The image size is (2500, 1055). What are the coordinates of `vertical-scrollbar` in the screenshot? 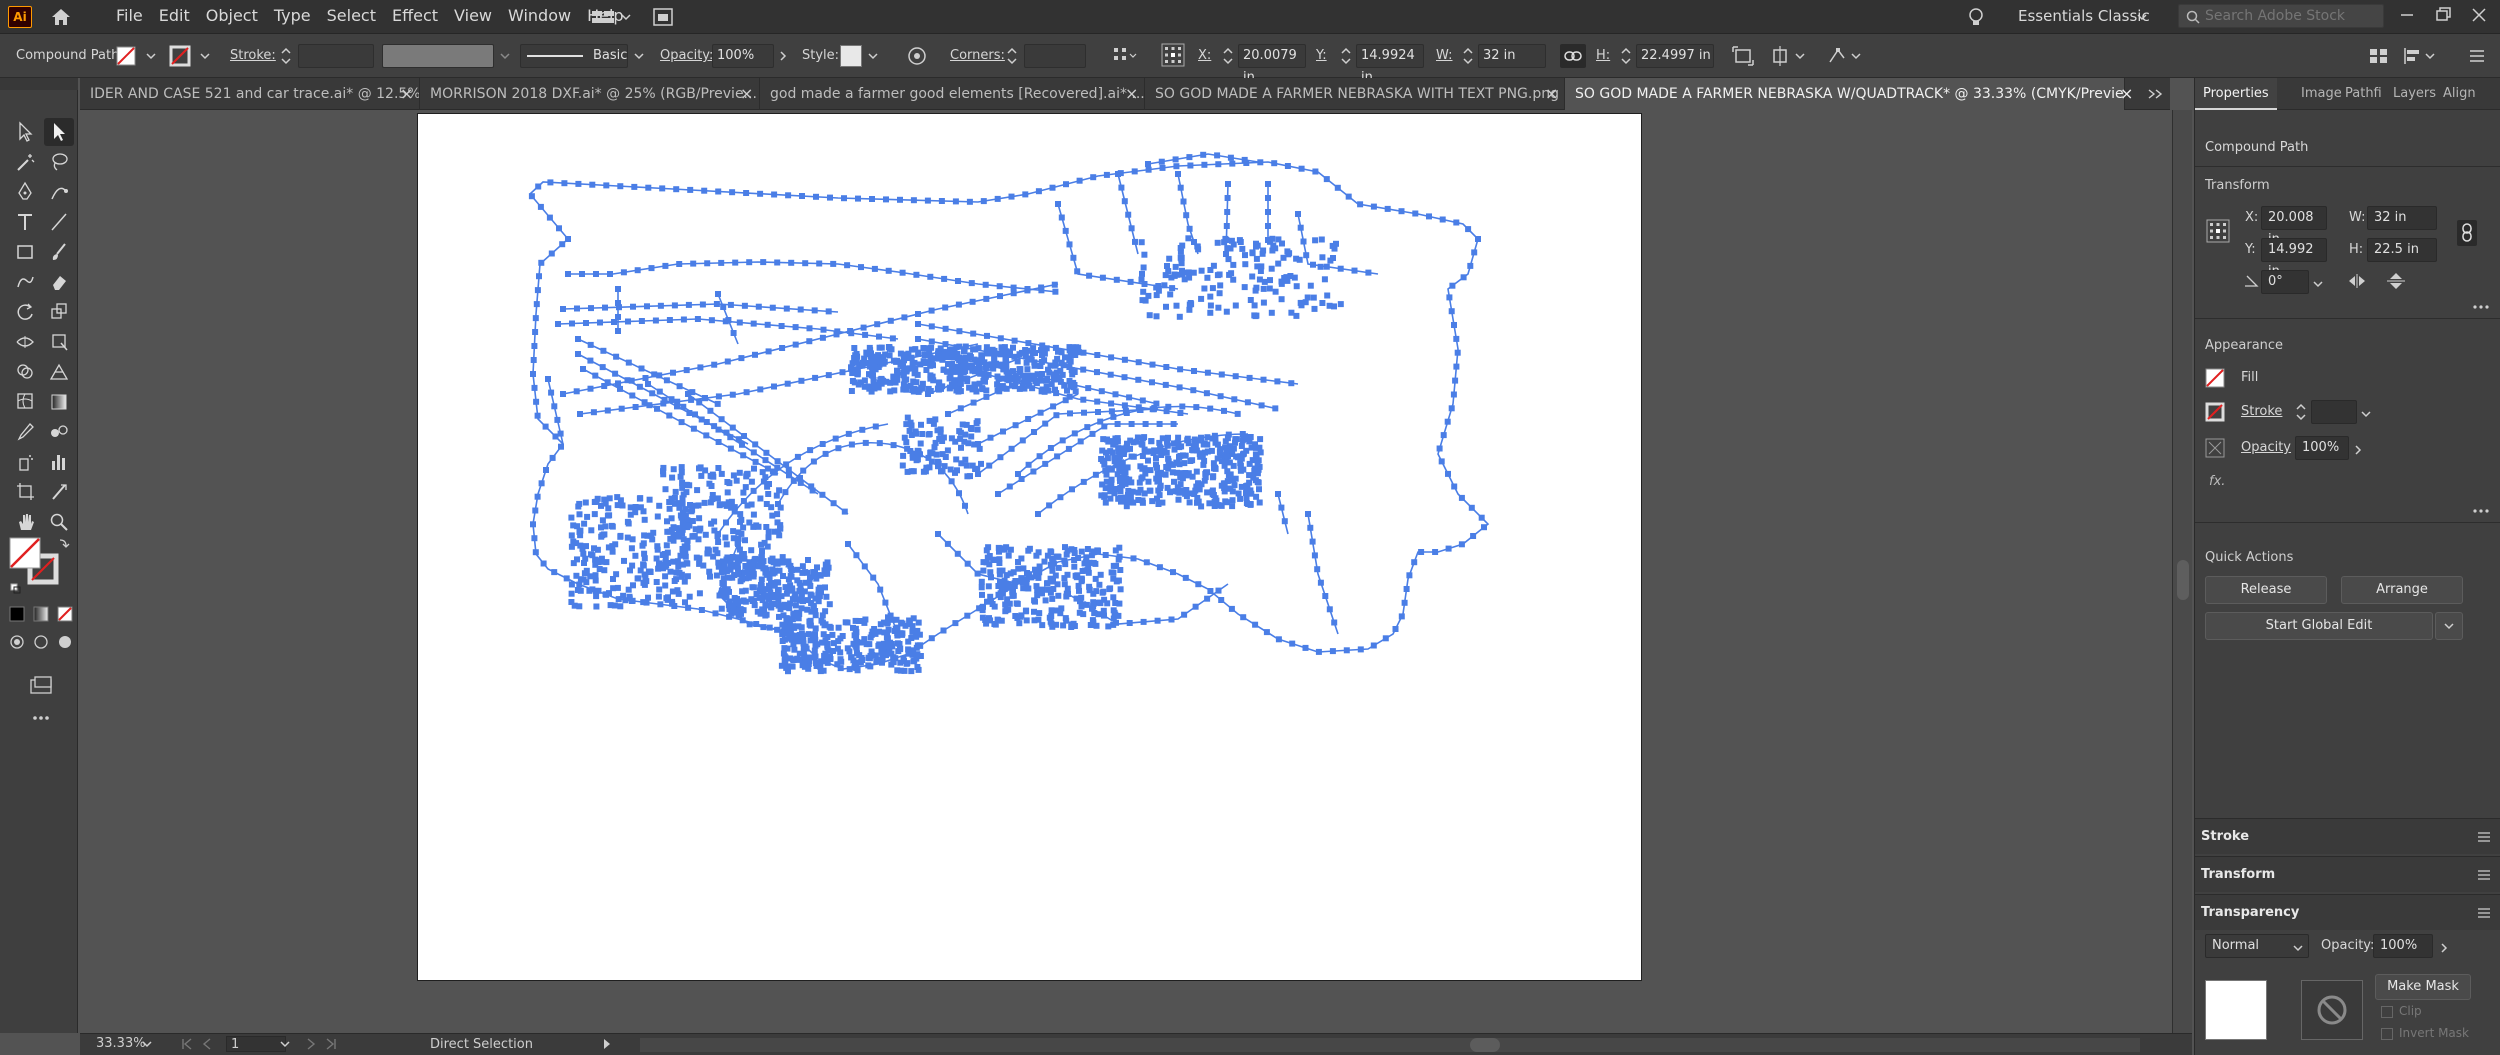 It's located at (2182, 571).